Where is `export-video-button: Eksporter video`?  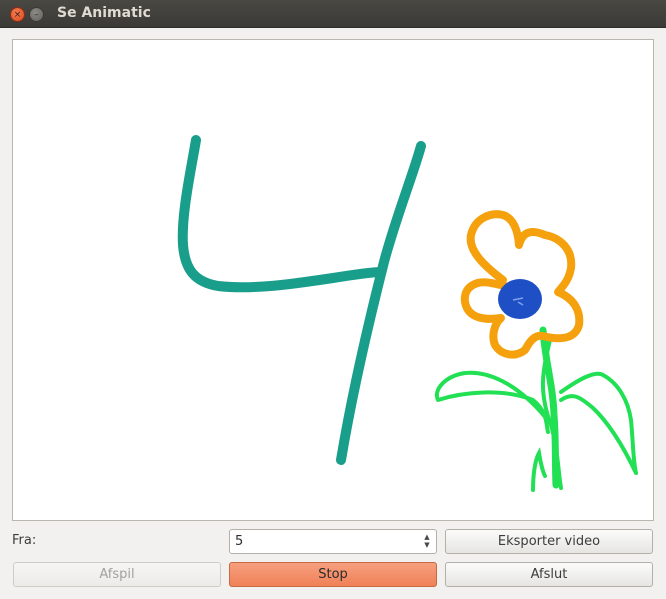
export-video-button: Eksporter video is located at coordinates (549, 541).